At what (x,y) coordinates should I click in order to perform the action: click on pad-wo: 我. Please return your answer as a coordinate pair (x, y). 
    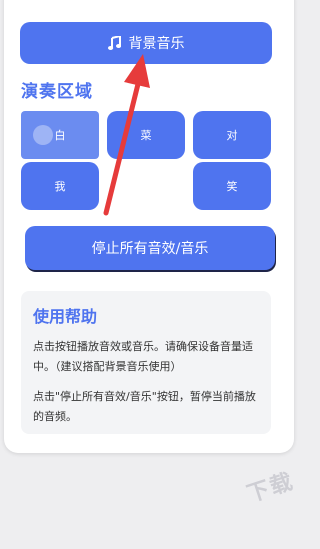
    Looking at the image, I should click on (60, 186).